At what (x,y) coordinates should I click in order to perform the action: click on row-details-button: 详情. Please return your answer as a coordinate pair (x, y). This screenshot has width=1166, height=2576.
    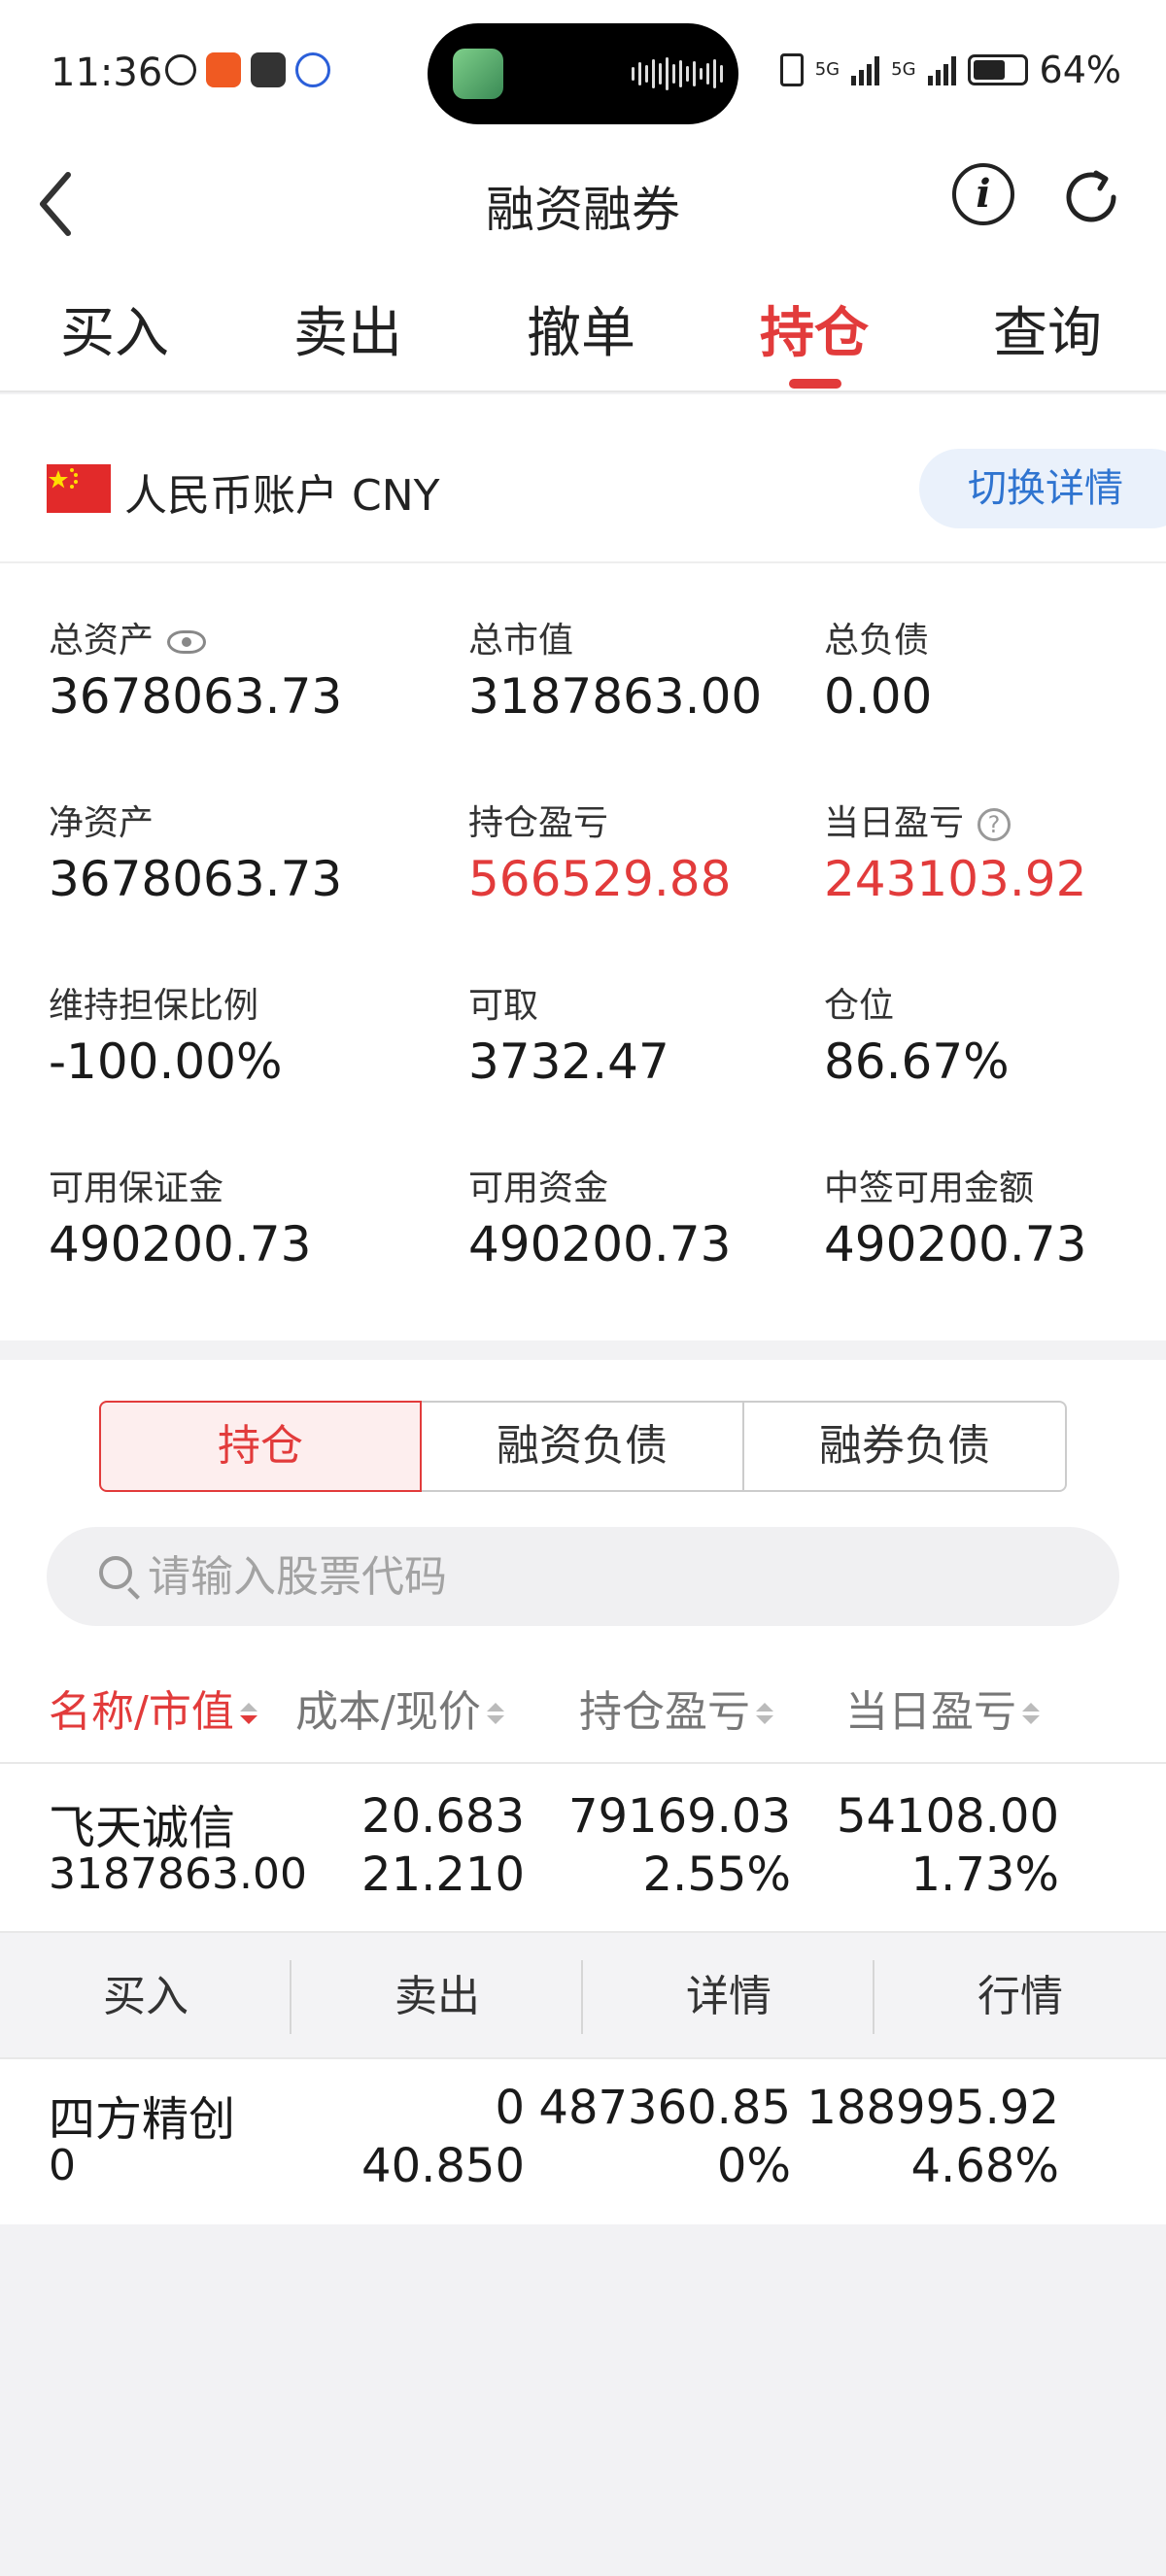
    Looking at the image, I should click on (728, 1997).